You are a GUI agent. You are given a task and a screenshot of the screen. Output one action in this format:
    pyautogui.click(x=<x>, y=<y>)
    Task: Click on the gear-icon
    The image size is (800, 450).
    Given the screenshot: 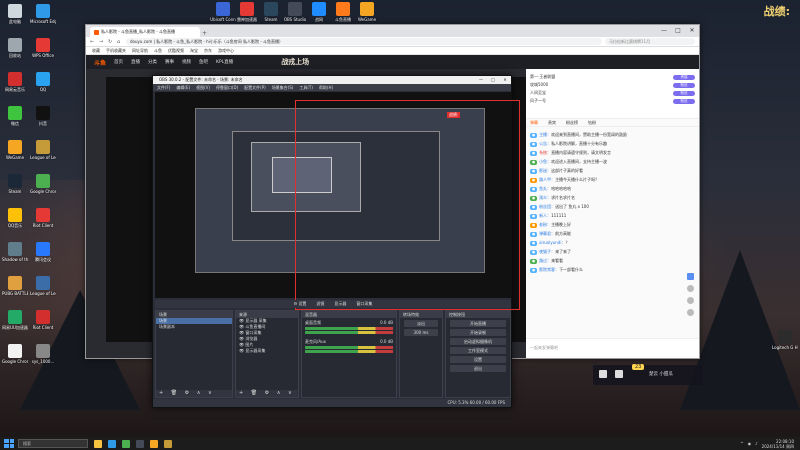 What is the action you would take?
    pyautogui.click(x=690, y=312)
    